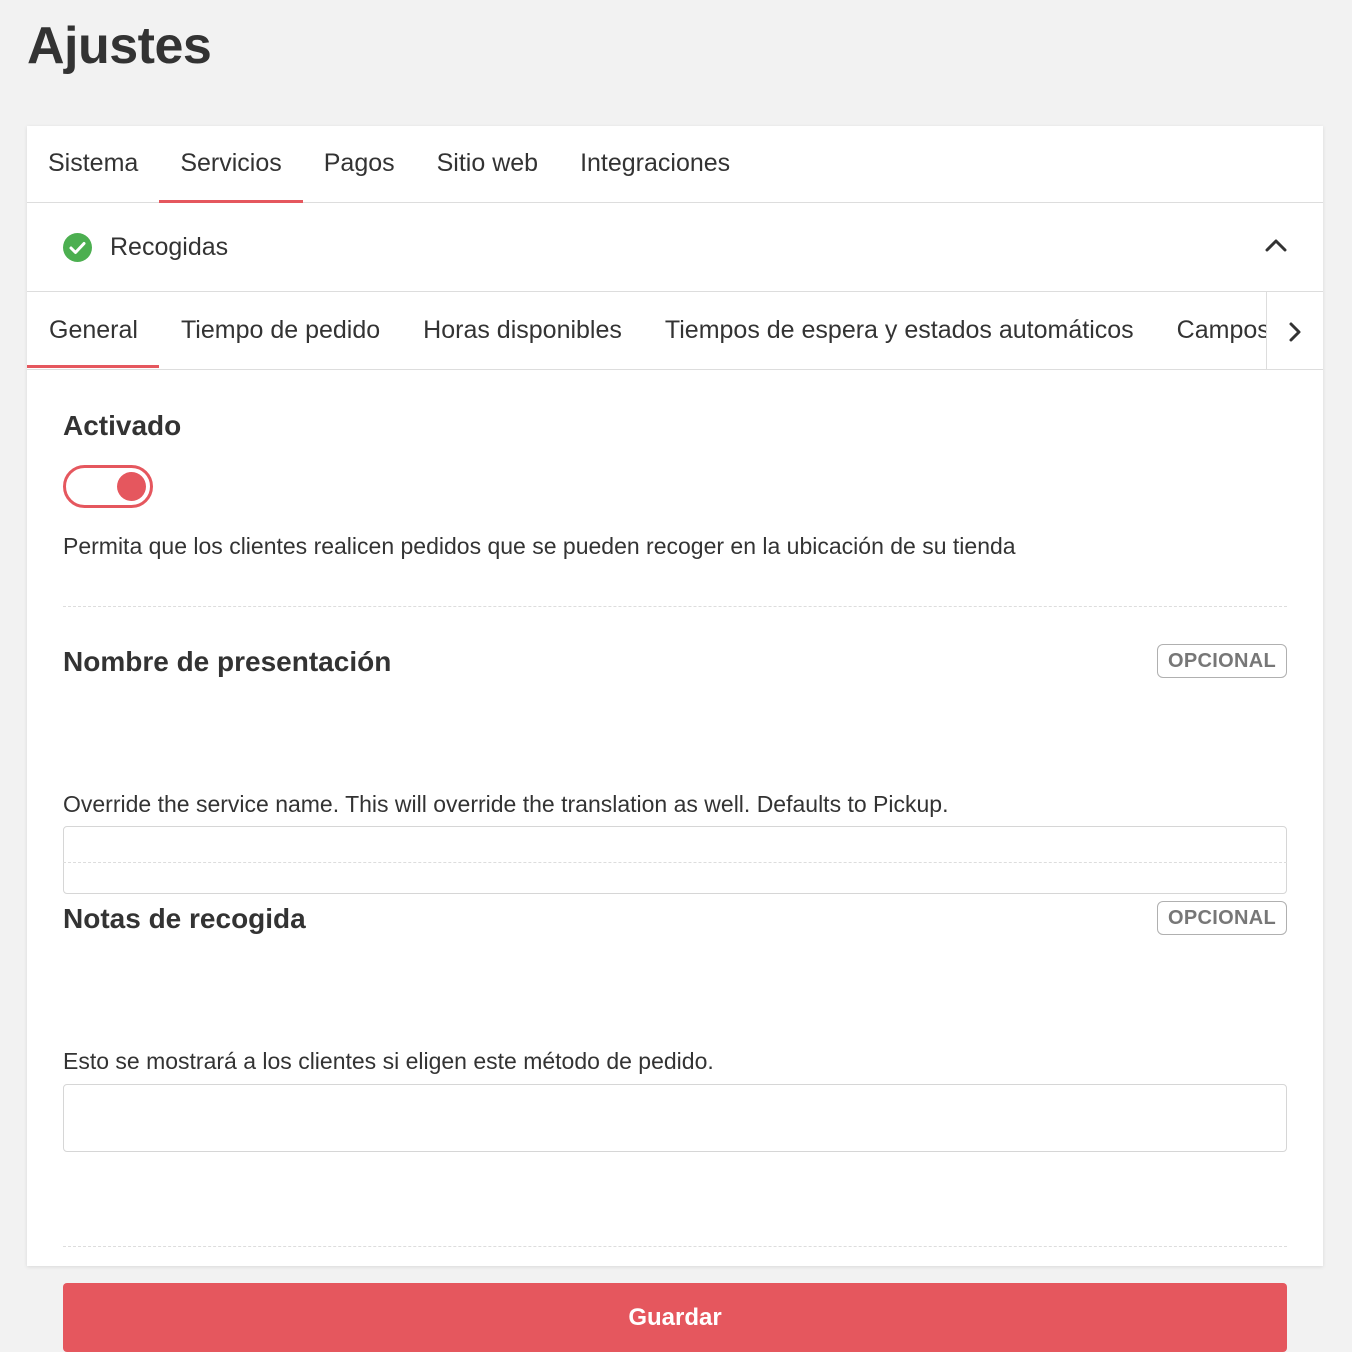  I want to click on chevron-up-icon, so click(1276, 245).